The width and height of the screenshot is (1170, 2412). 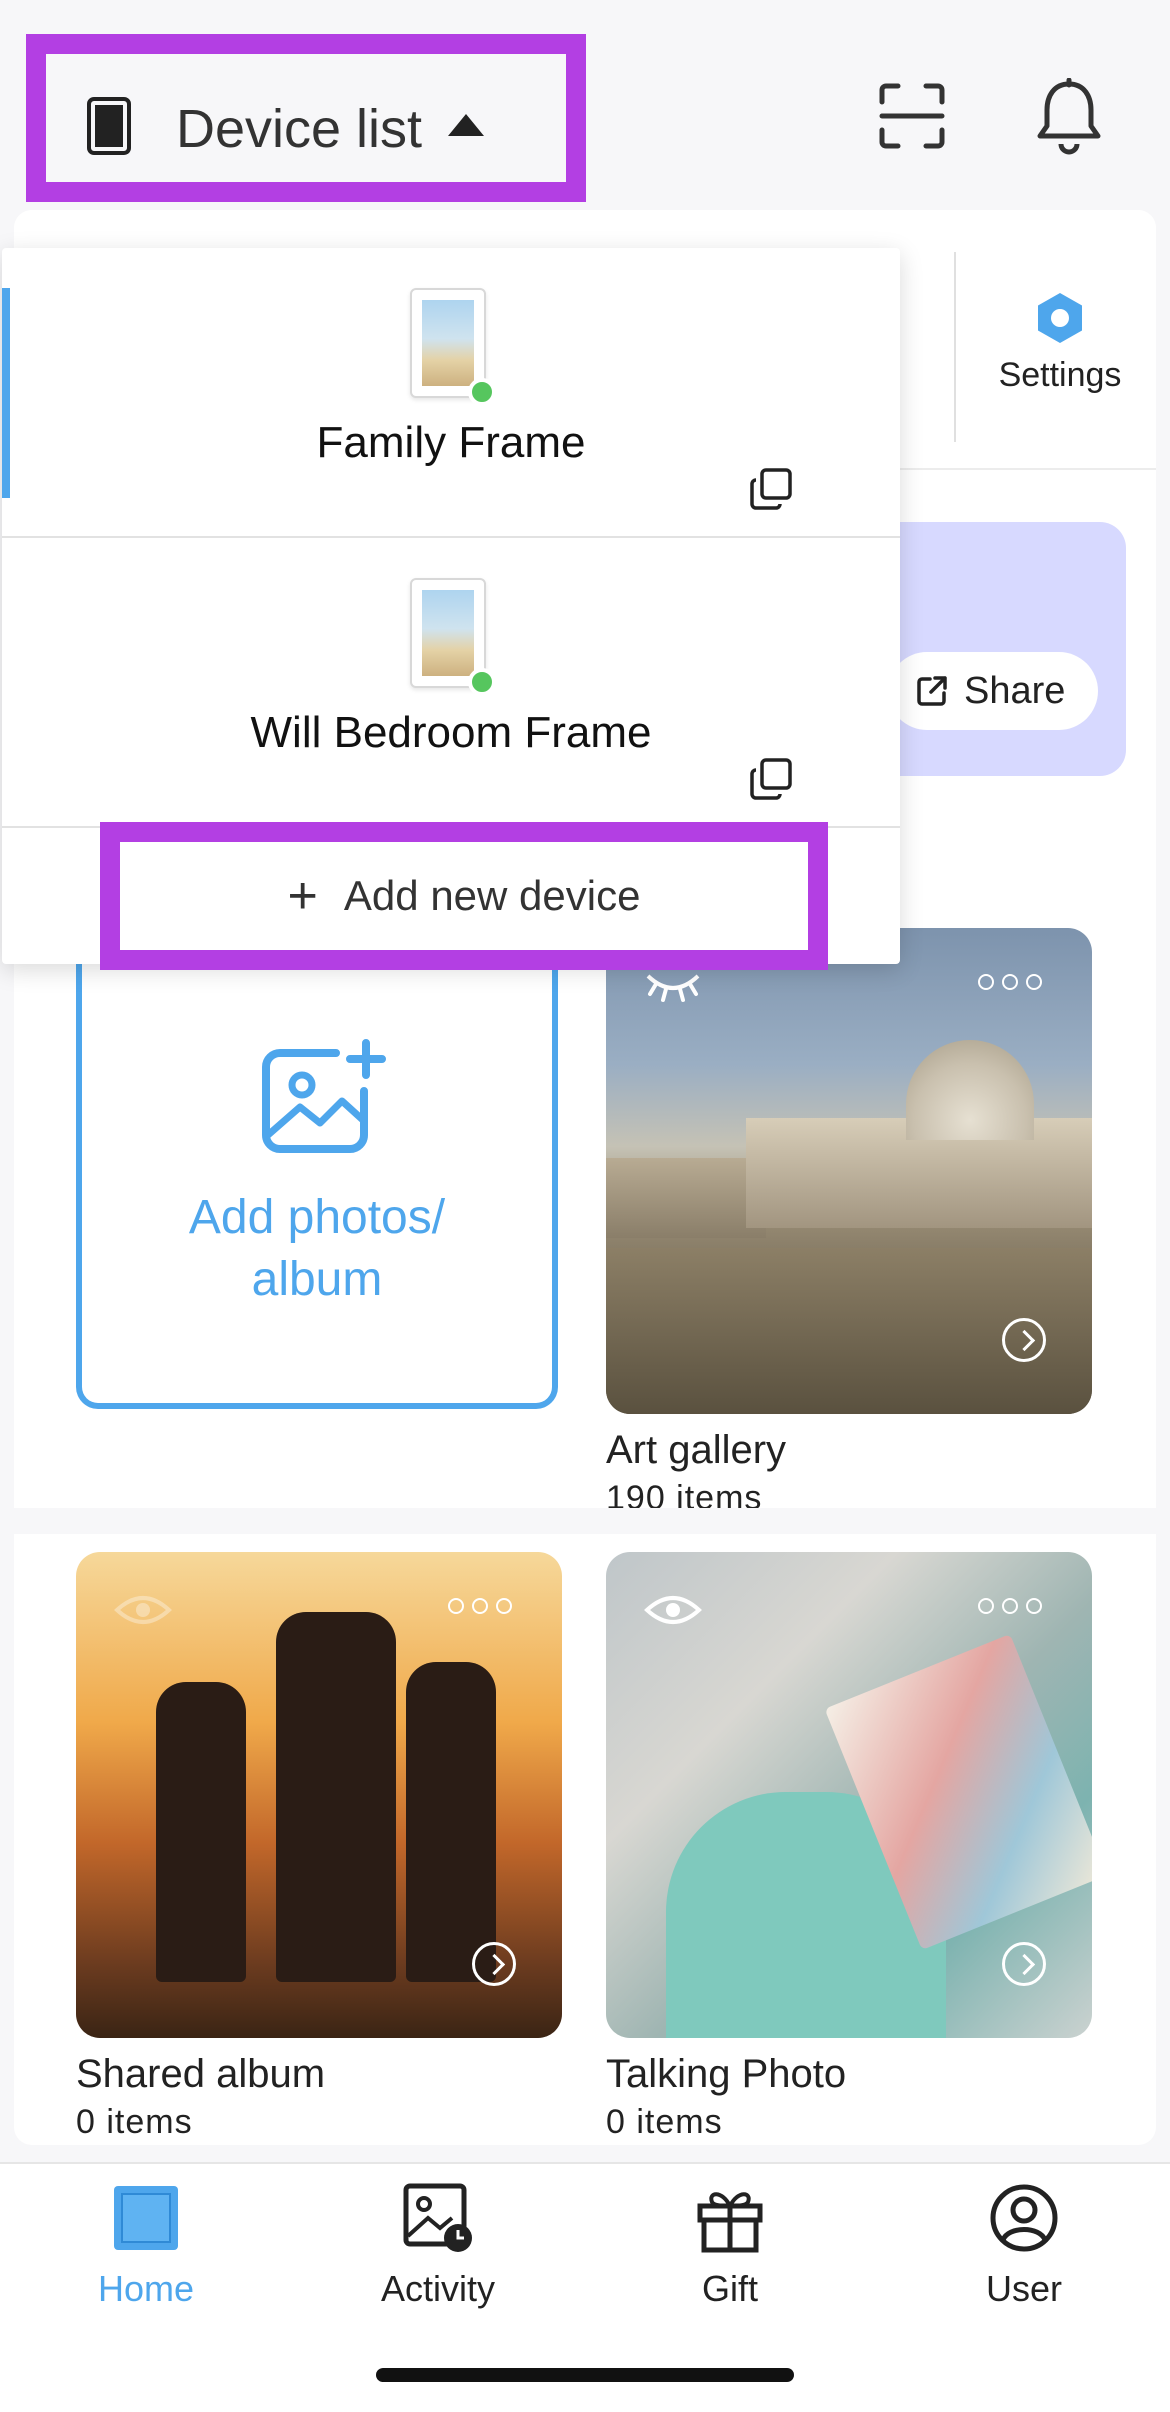 What do you see at coordinates (585, 2375) in the screenshot?
I see `home-indicator` at bounding box center [585, 2375].